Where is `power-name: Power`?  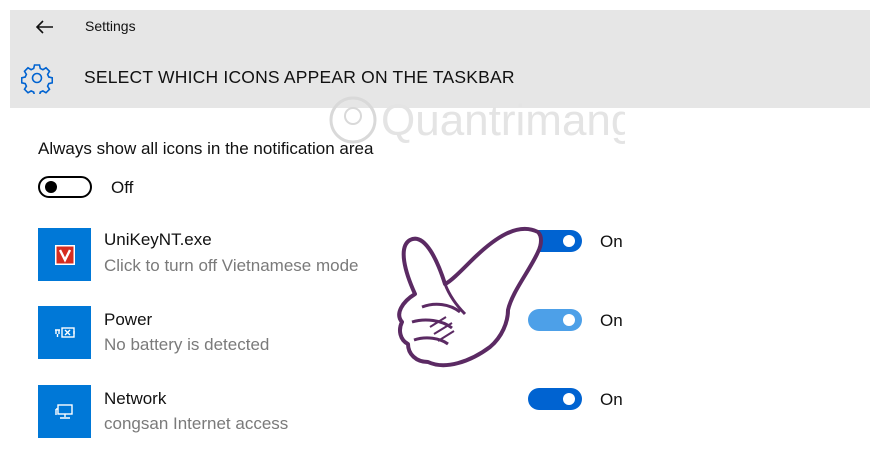 power-name: Power is located at coordinates (128, 319).